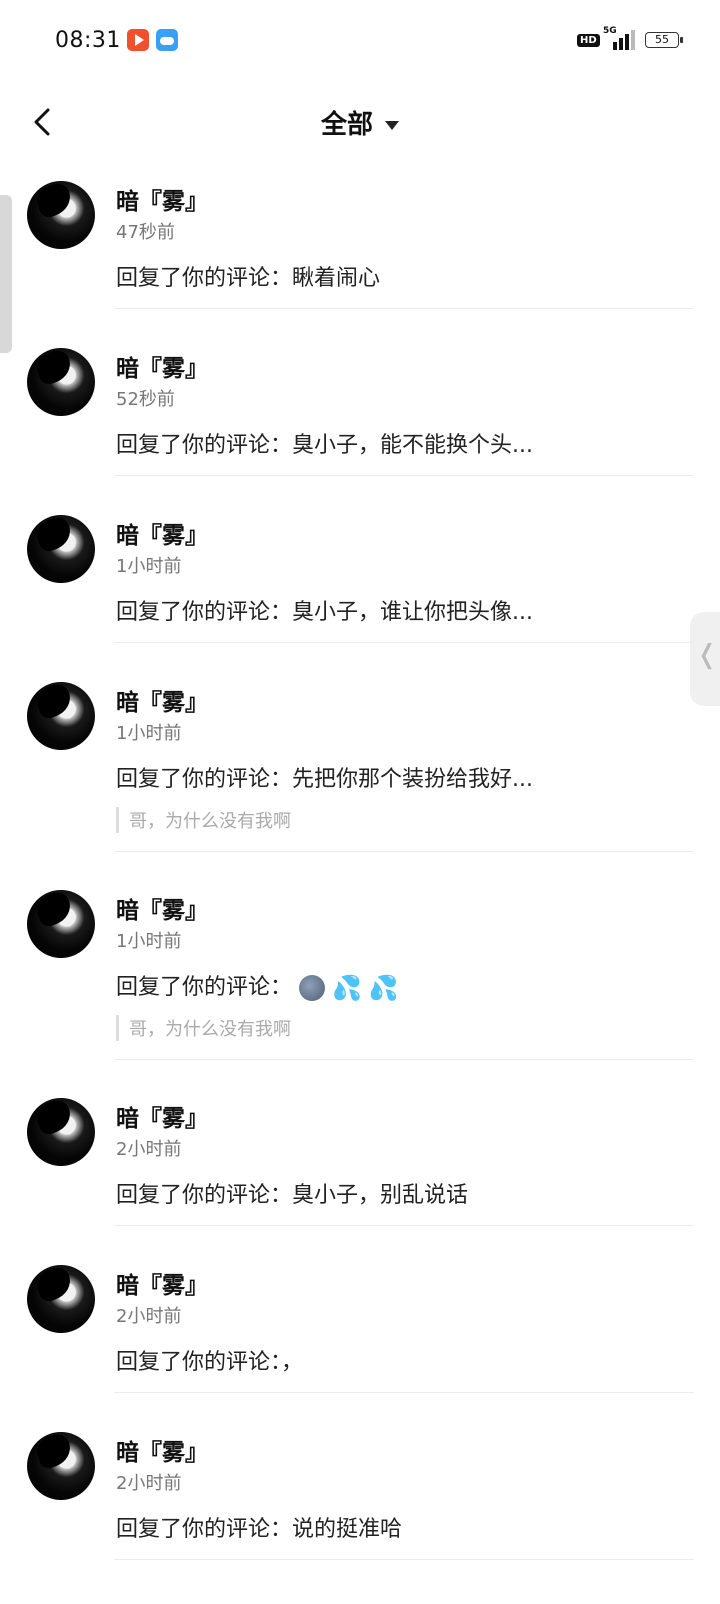  What do you see at coordinates (145, 399) in the screenshot?
I see `timestamp: 52秒前` at bounding box center [145, 399].